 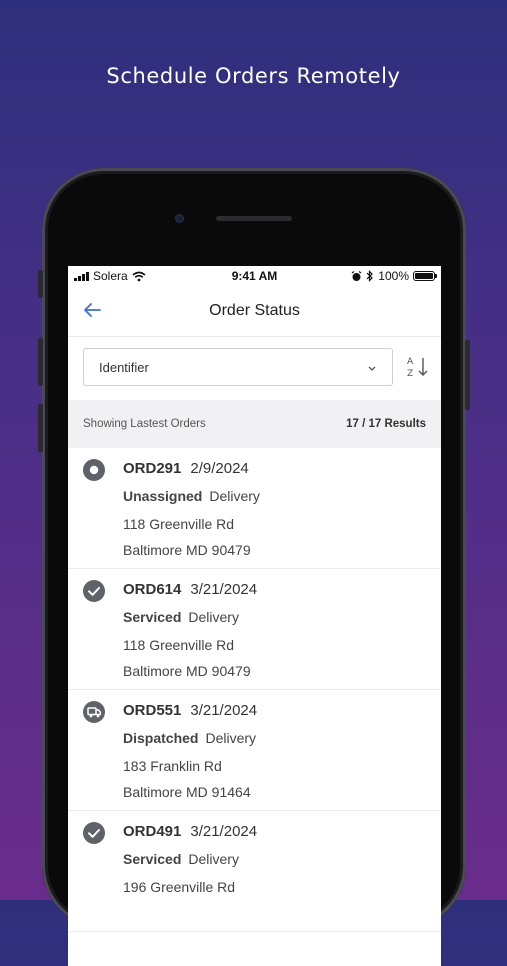 I want to click on unassigned-icon, so click(x=94, y=470).